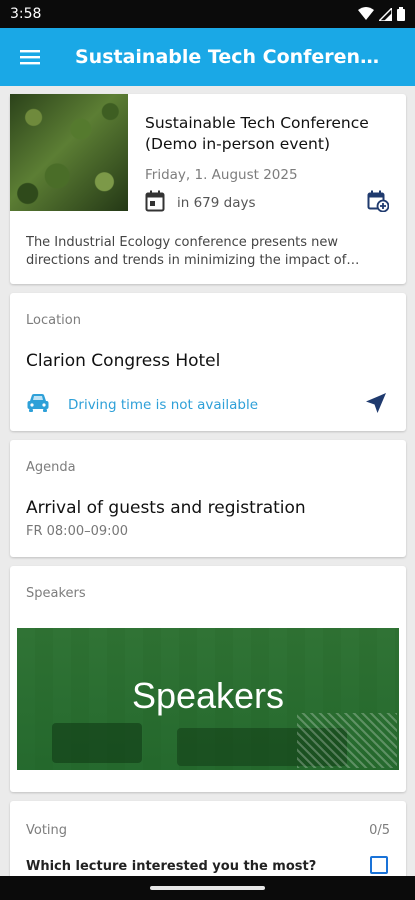 The height and width of the screenshot is (900, 415). I want to click on event-thumbnail, so click(69, 152).